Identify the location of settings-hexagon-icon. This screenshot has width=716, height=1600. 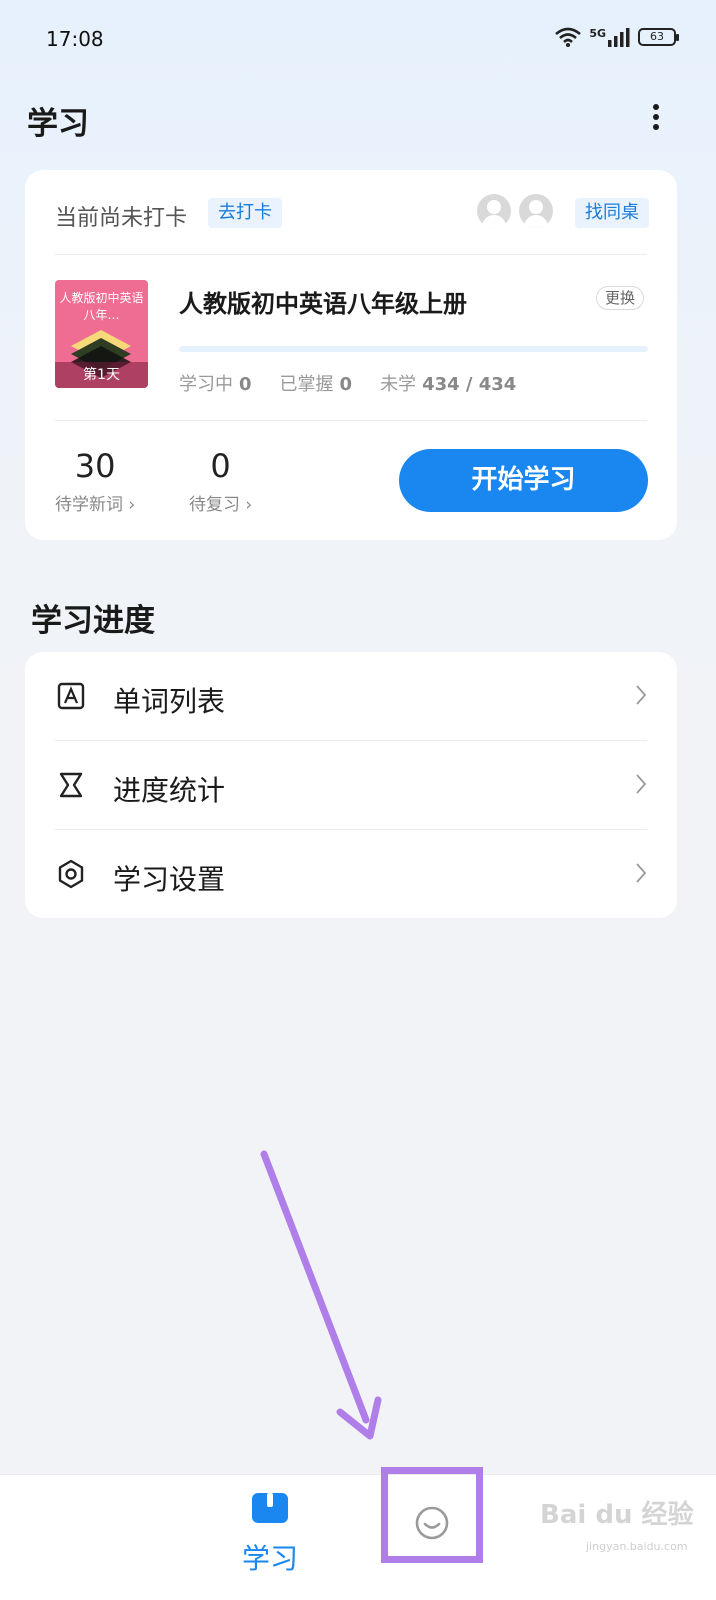
(71, 874).